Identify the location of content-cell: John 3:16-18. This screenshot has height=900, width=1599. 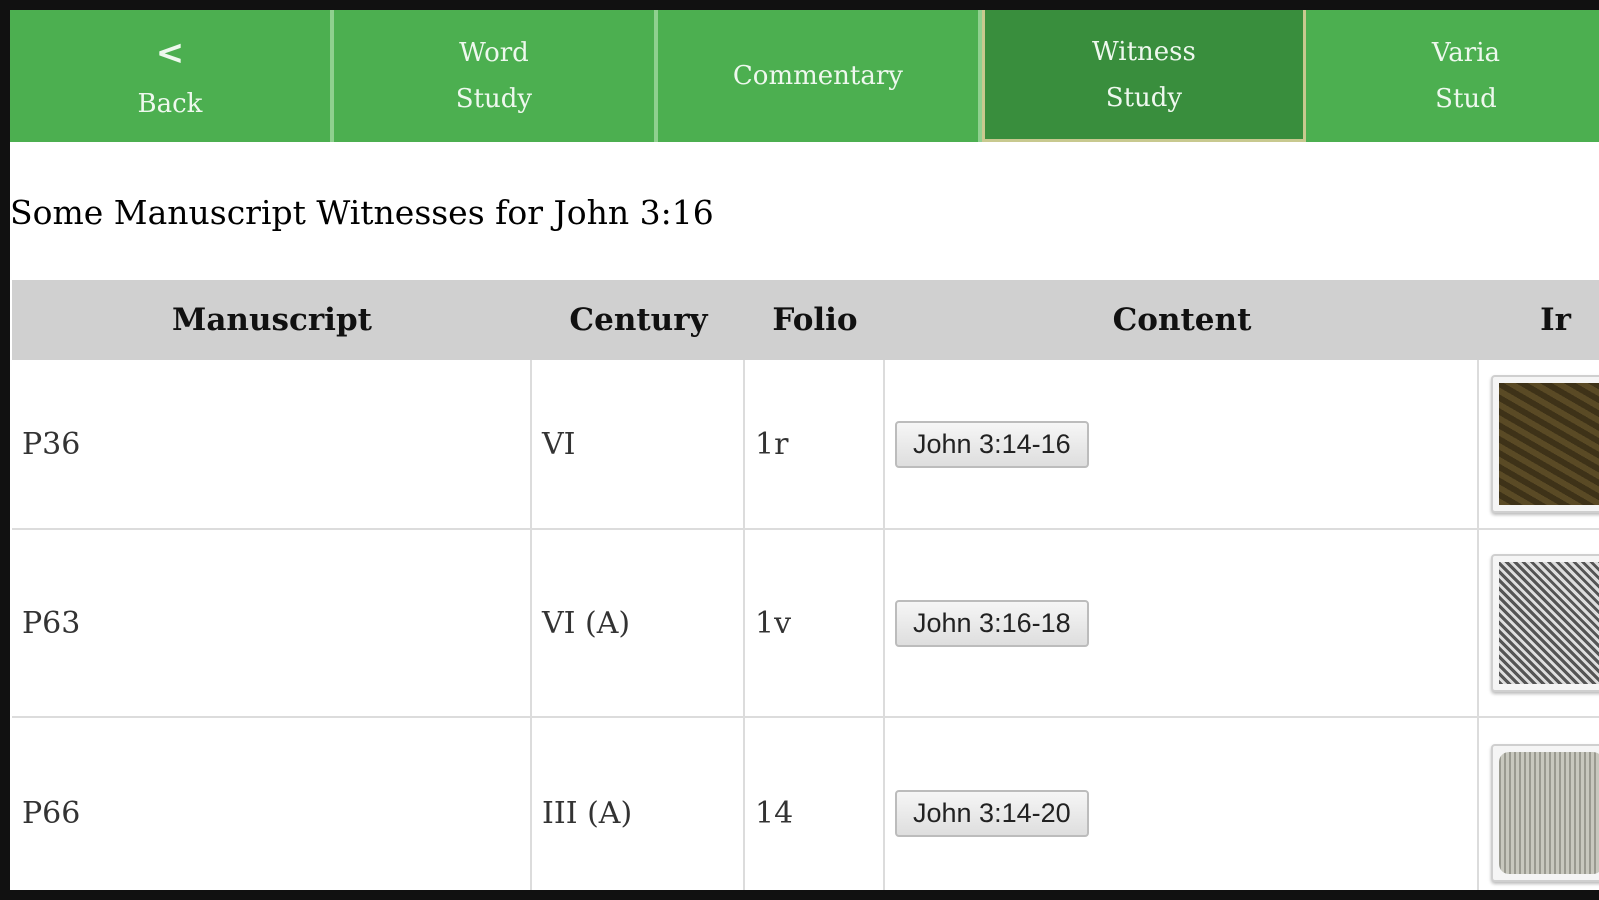
(1182, 623).